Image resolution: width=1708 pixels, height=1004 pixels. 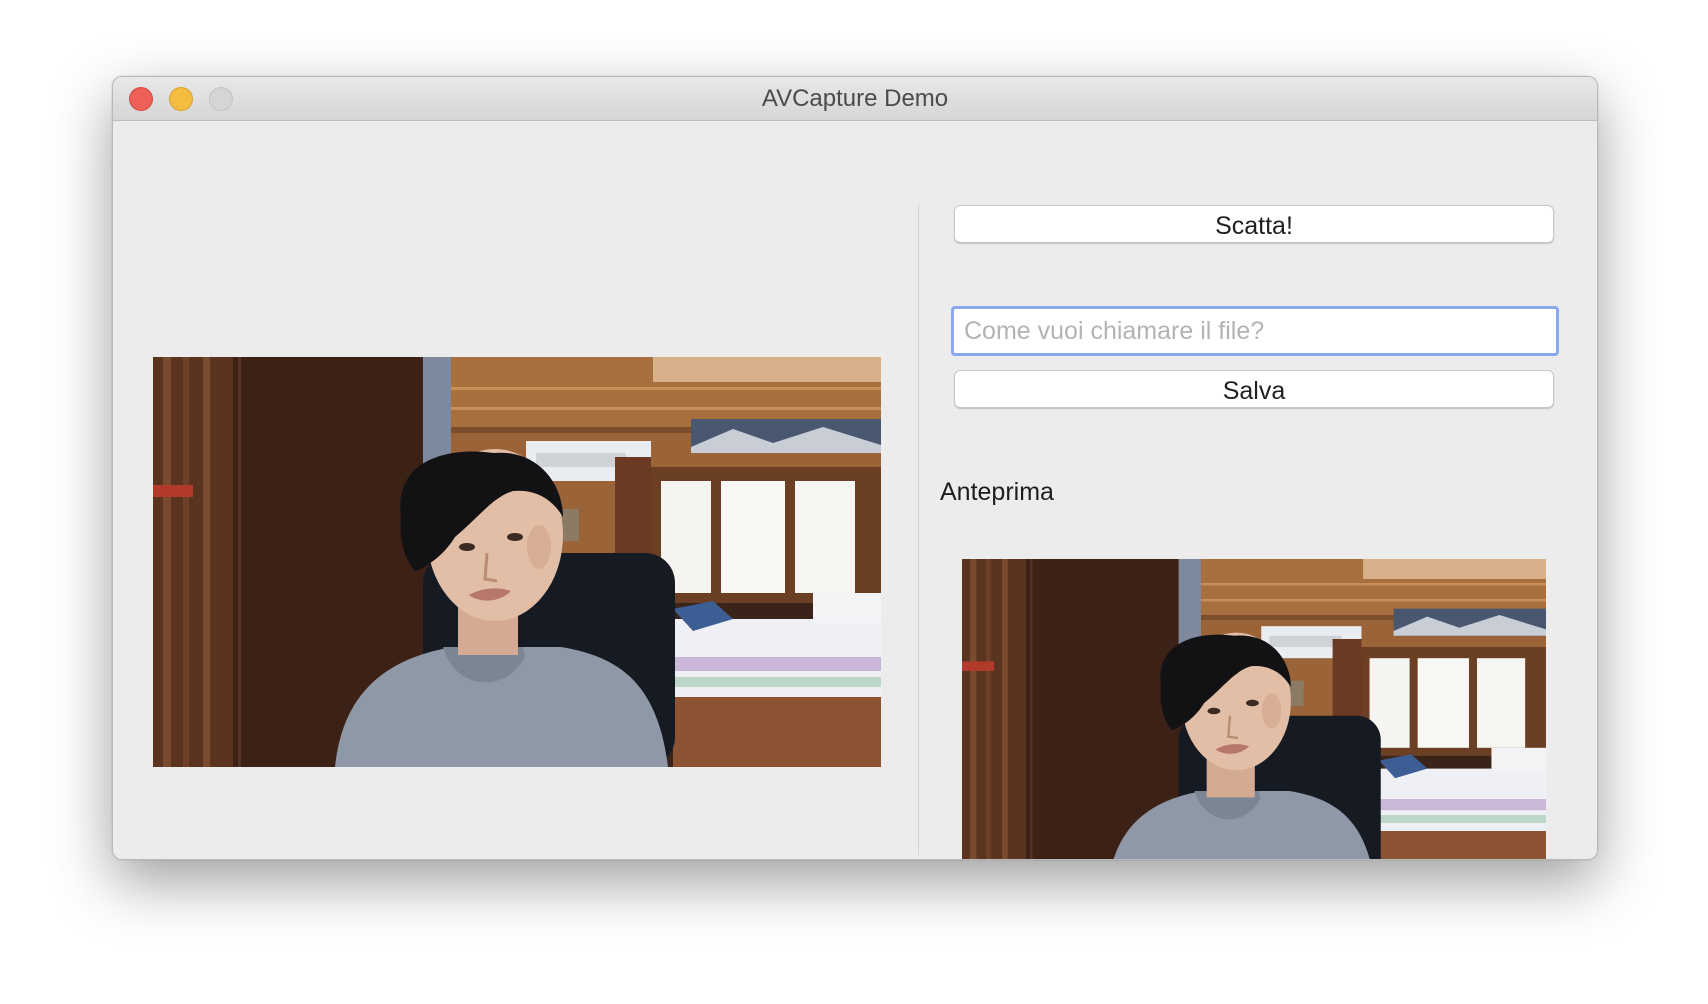 I want to click on captured-photo-preview, so click(x=1254, y=709).